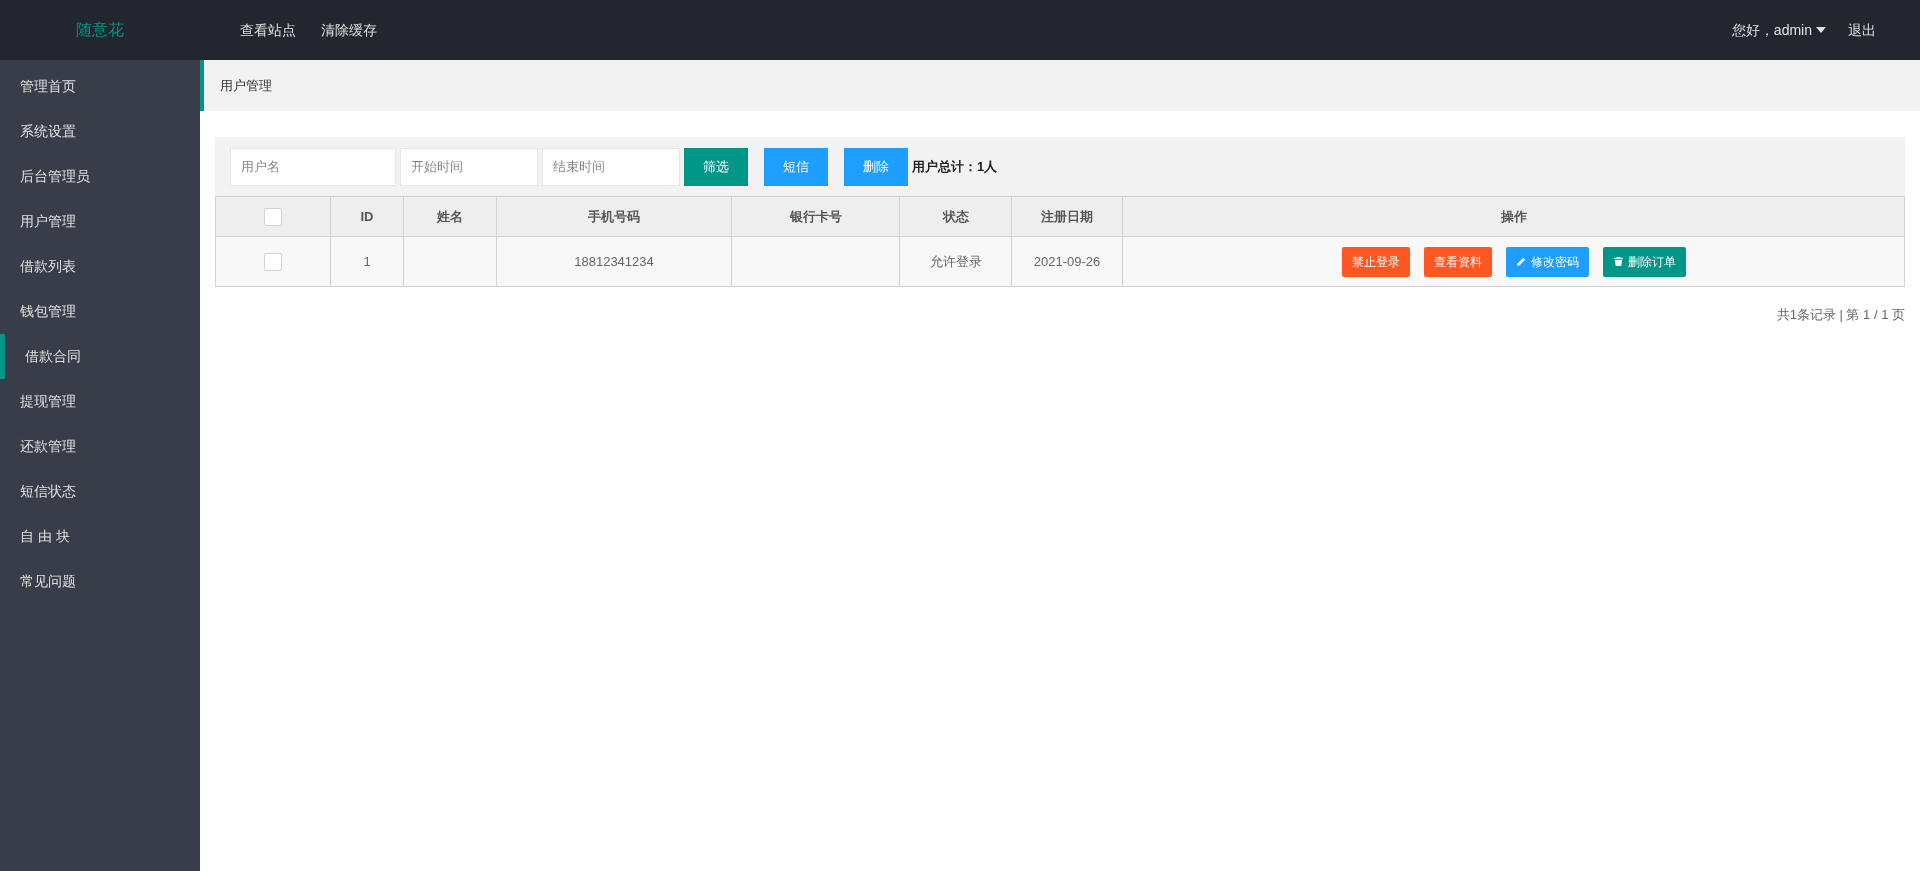 Image resolution: width=1920 pixels, height=871 pixels. What do you see at coordinates (268, 30) in the screenshot?
I see `nav-link: 查看站点` at bounding box center [268, 30].